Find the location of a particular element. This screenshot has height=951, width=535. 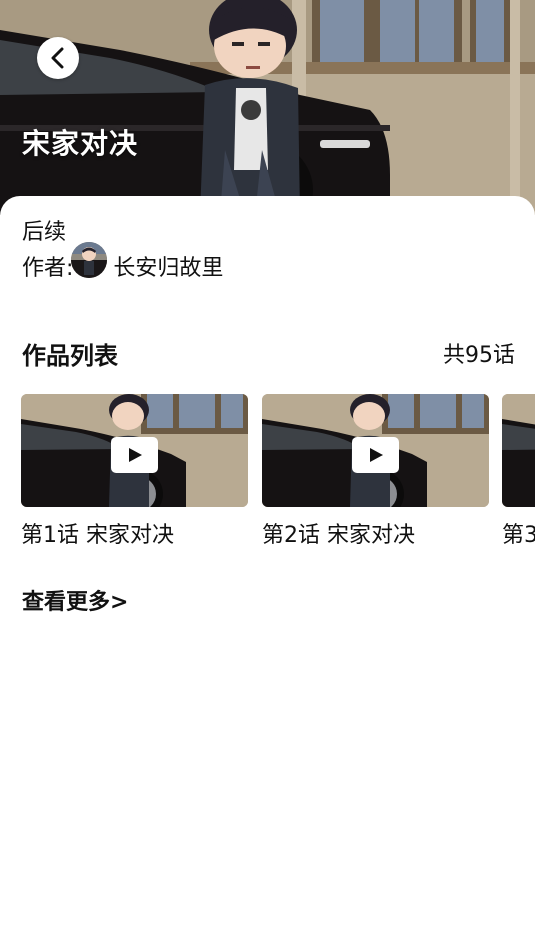

chevron-left-icon is located at coordinates (57, 58).